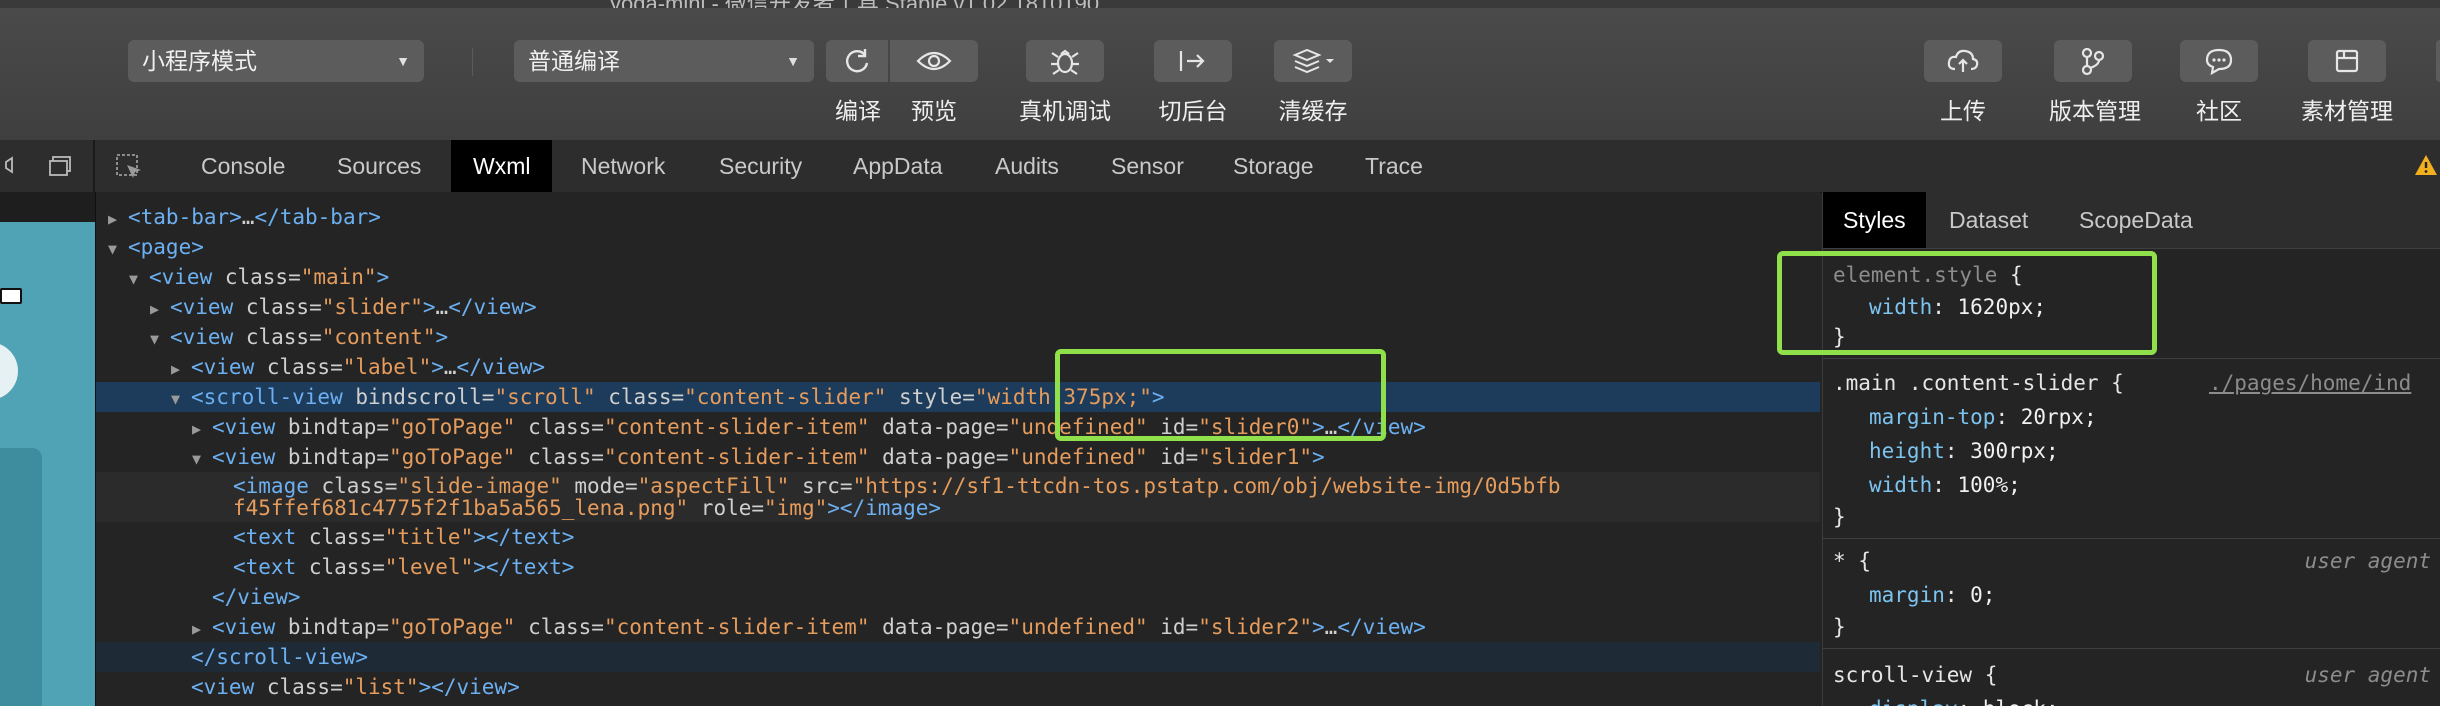 This screenshot has height=706, width=2440. I want to click on tab-appdata: AppData, so click(898, 166).